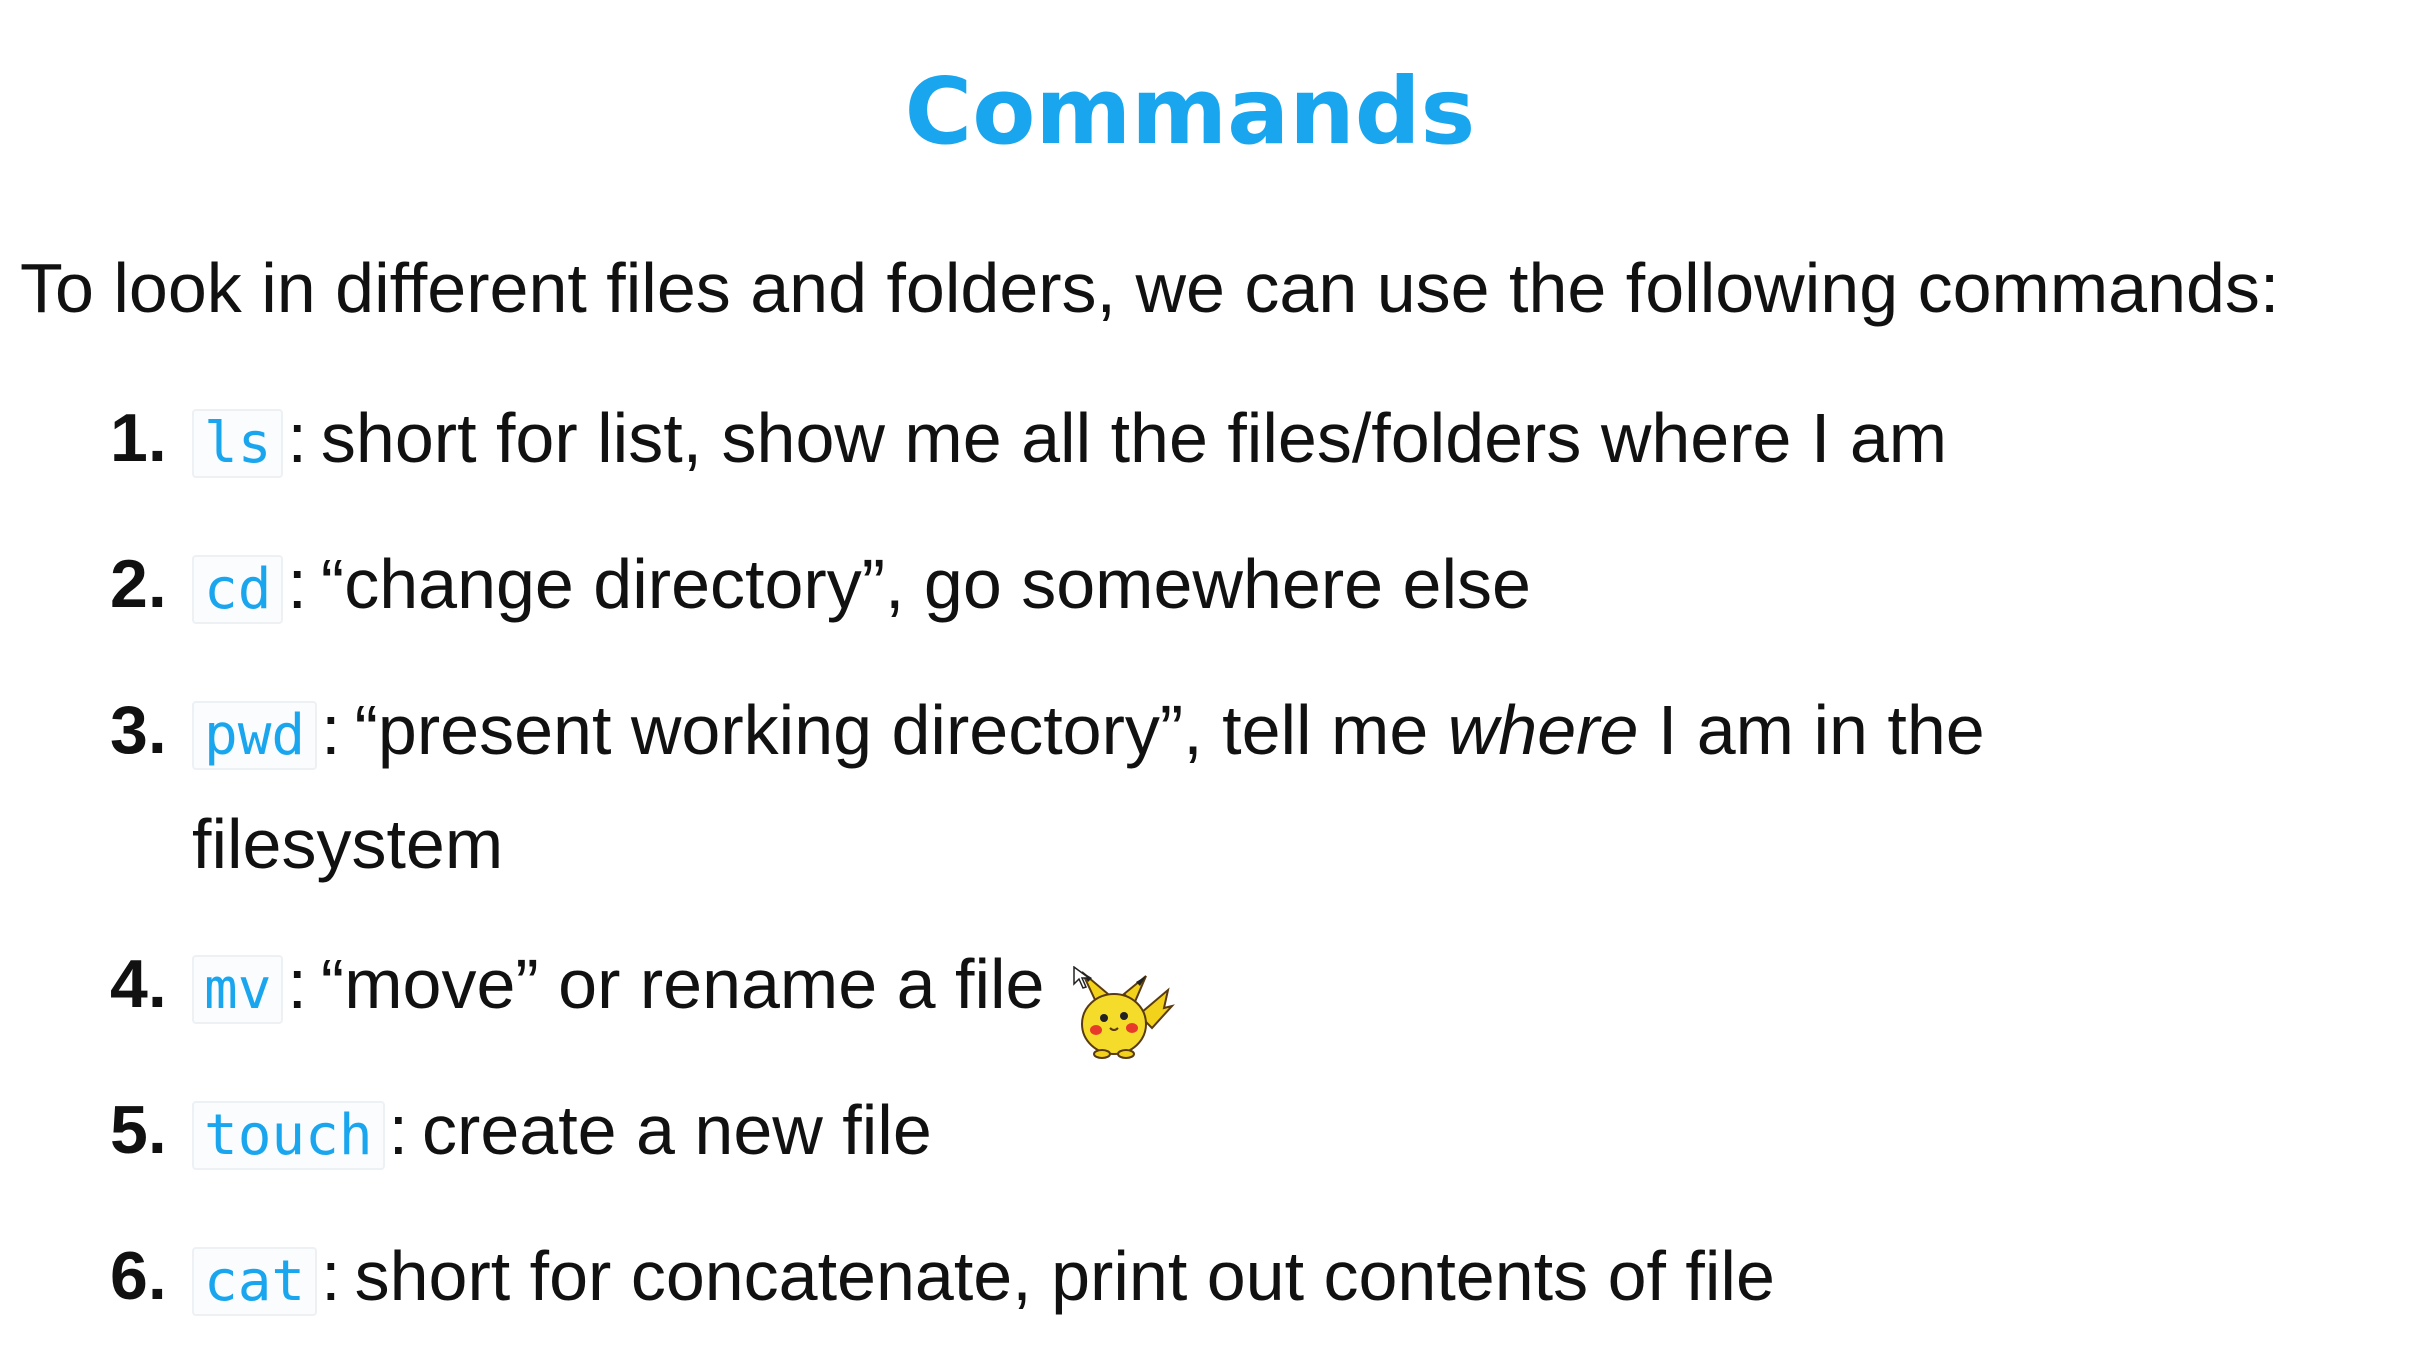 The width and height of the screenshot is (2426, 1368). What do you see at coordinates (238, 443) in the screenshot?
I see `inline-code: ls` at bounding box center [238, 443].